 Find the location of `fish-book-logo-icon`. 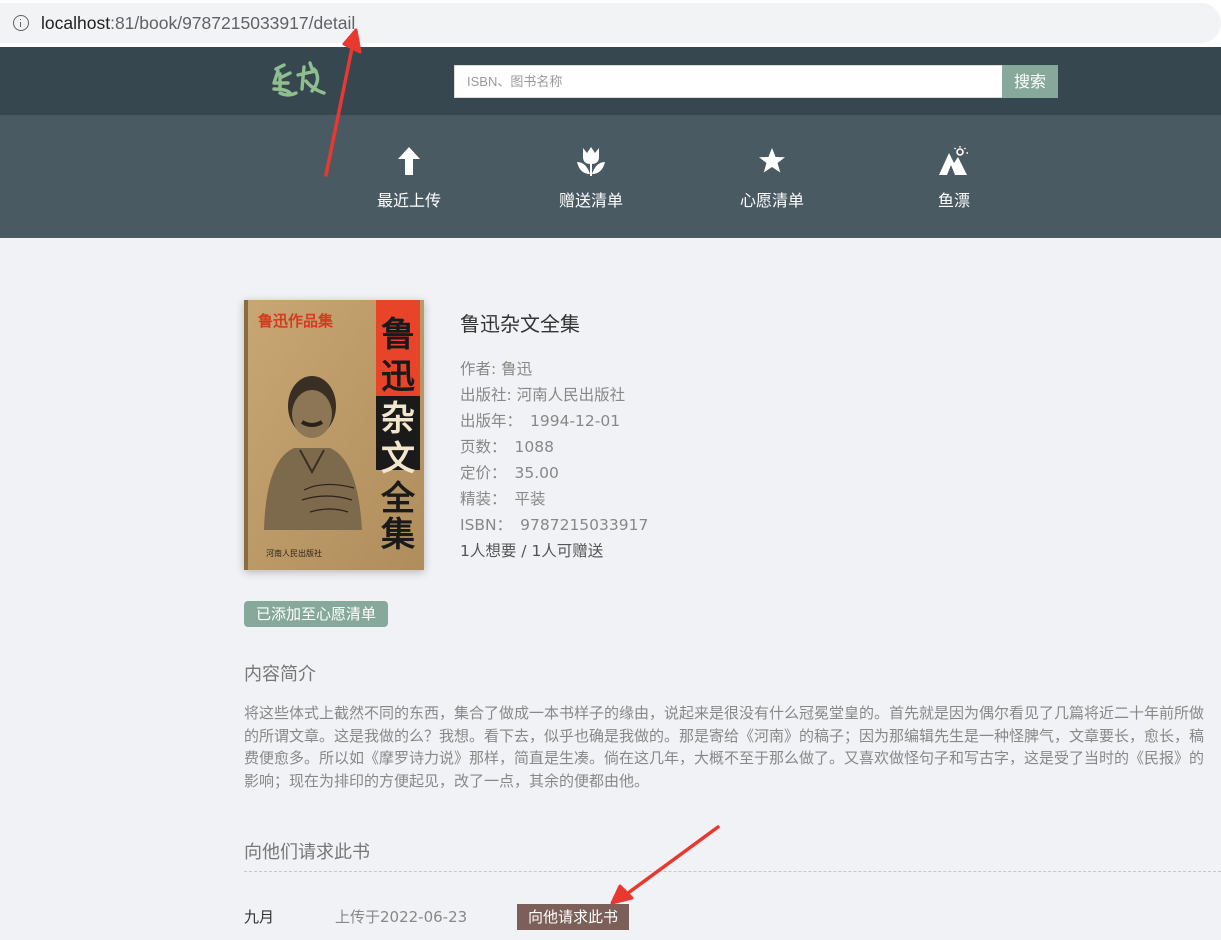

fish-book-logo-icon is located at coordinates (299, 79).